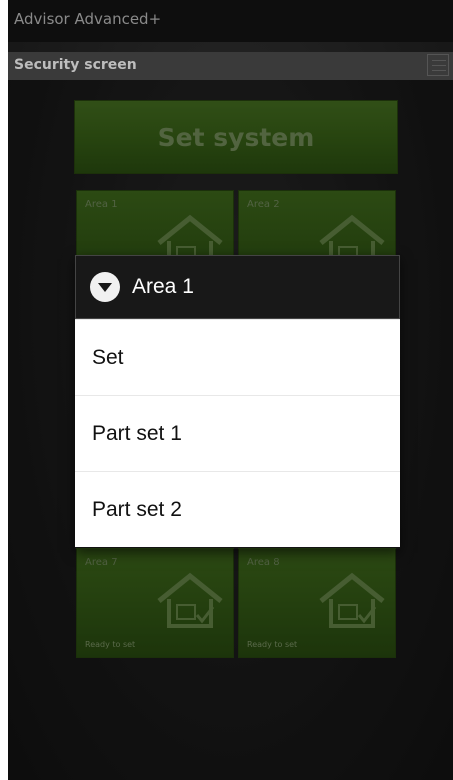 This screenshot has width=453, height=780. Describe the element at coordinates (237, 287) in the screenshot. I see `dialog-header: Area 1` at that location.